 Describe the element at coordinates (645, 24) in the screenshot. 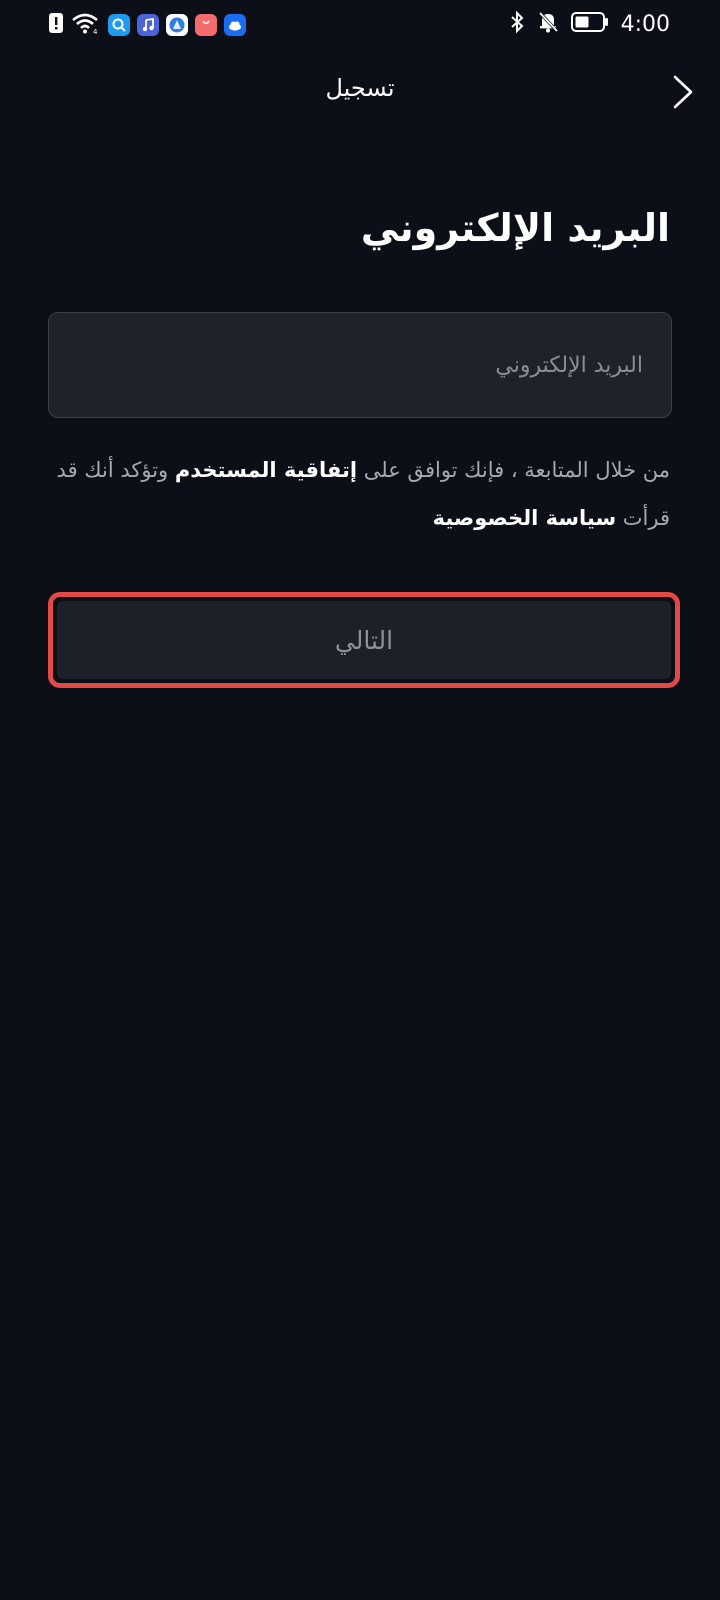

I see `status-time: 4:00` at that location.